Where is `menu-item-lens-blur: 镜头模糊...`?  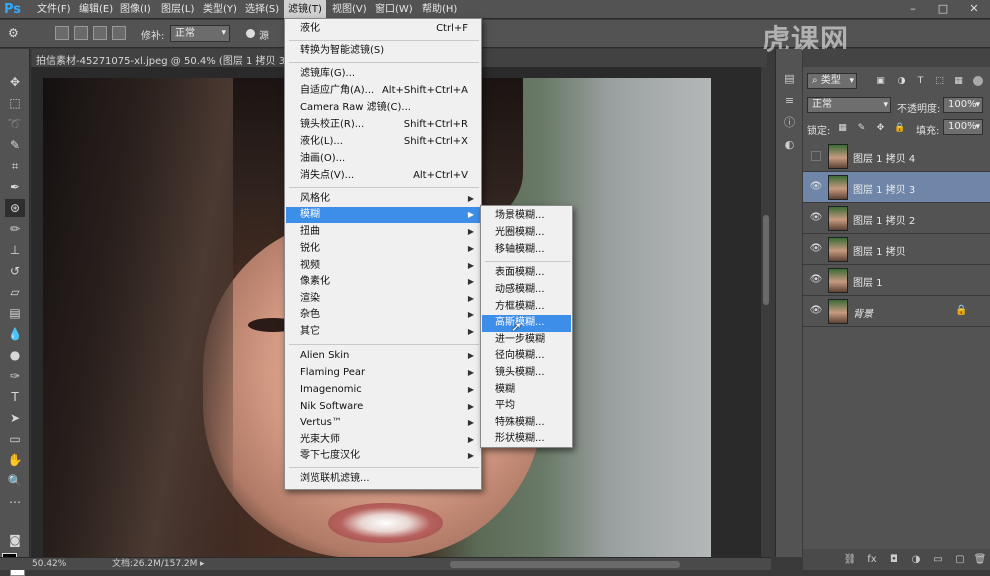 menu-item-lens-blur: 镜头模糊... is located at coordinates (526, 373).